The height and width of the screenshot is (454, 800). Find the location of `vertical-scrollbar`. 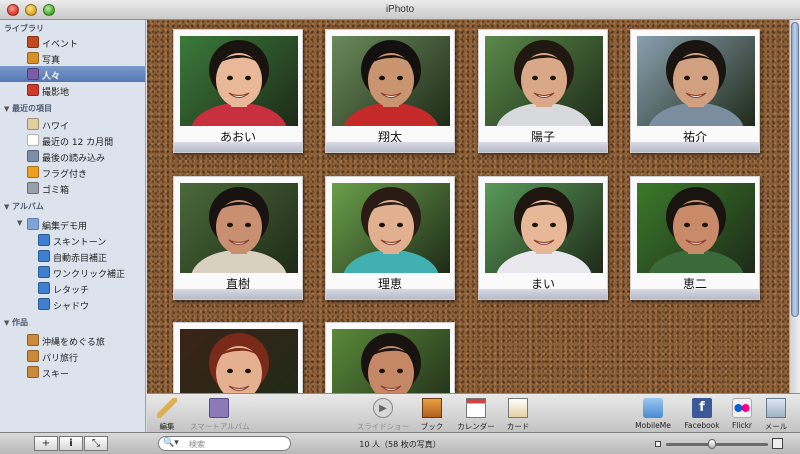

vertical-scrollbar is located at coordinates (794, 206).